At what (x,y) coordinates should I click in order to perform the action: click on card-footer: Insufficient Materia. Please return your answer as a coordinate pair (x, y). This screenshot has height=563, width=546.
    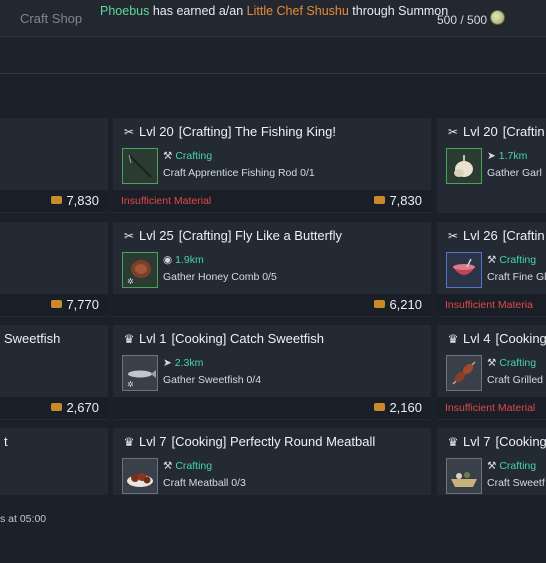
    Looking at the image, I should click on (491, 305).